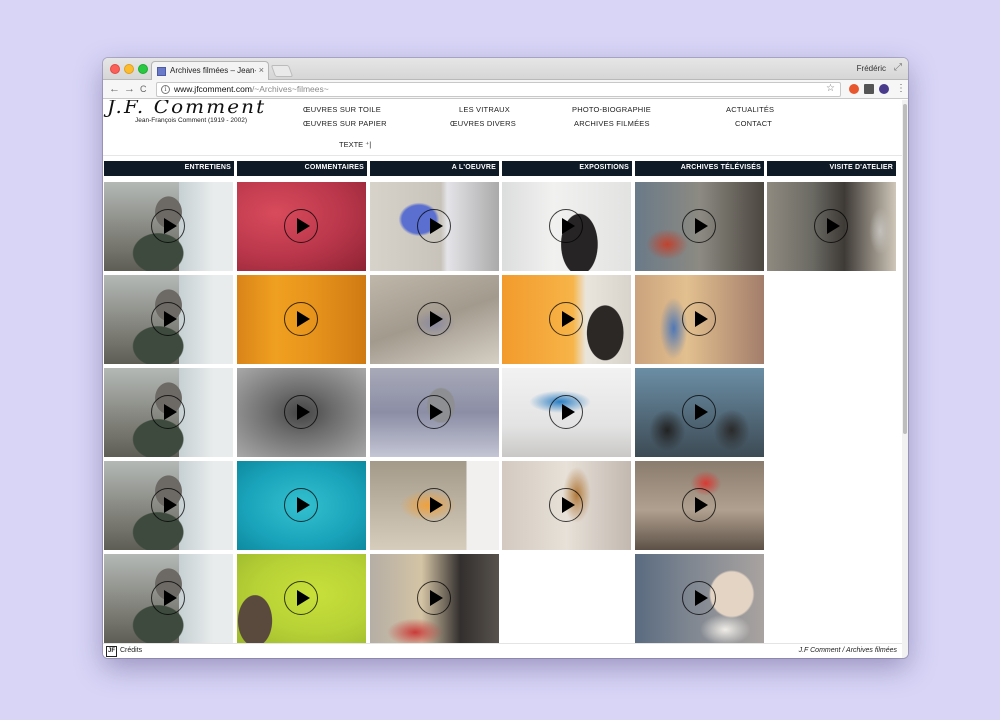  Describe the element at coordinates (165, 89) in the screenshot. I see `info-icon: i` at that location.